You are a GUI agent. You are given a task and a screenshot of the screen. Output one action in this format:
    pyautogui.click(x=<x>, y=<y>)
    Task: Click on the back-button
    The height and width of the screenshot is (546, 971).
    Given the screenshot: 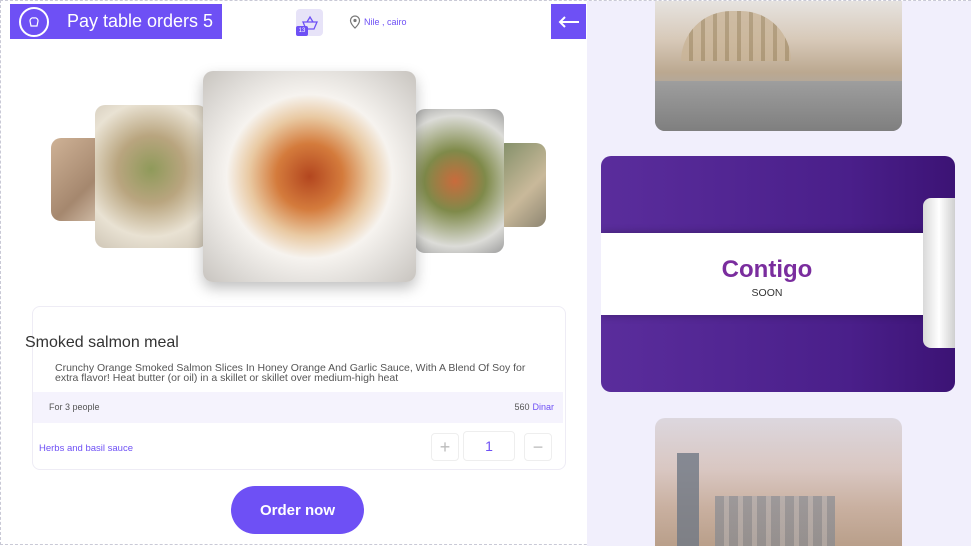 What is the action you would take?
    pyautogui.click(x=568, y=21)
    